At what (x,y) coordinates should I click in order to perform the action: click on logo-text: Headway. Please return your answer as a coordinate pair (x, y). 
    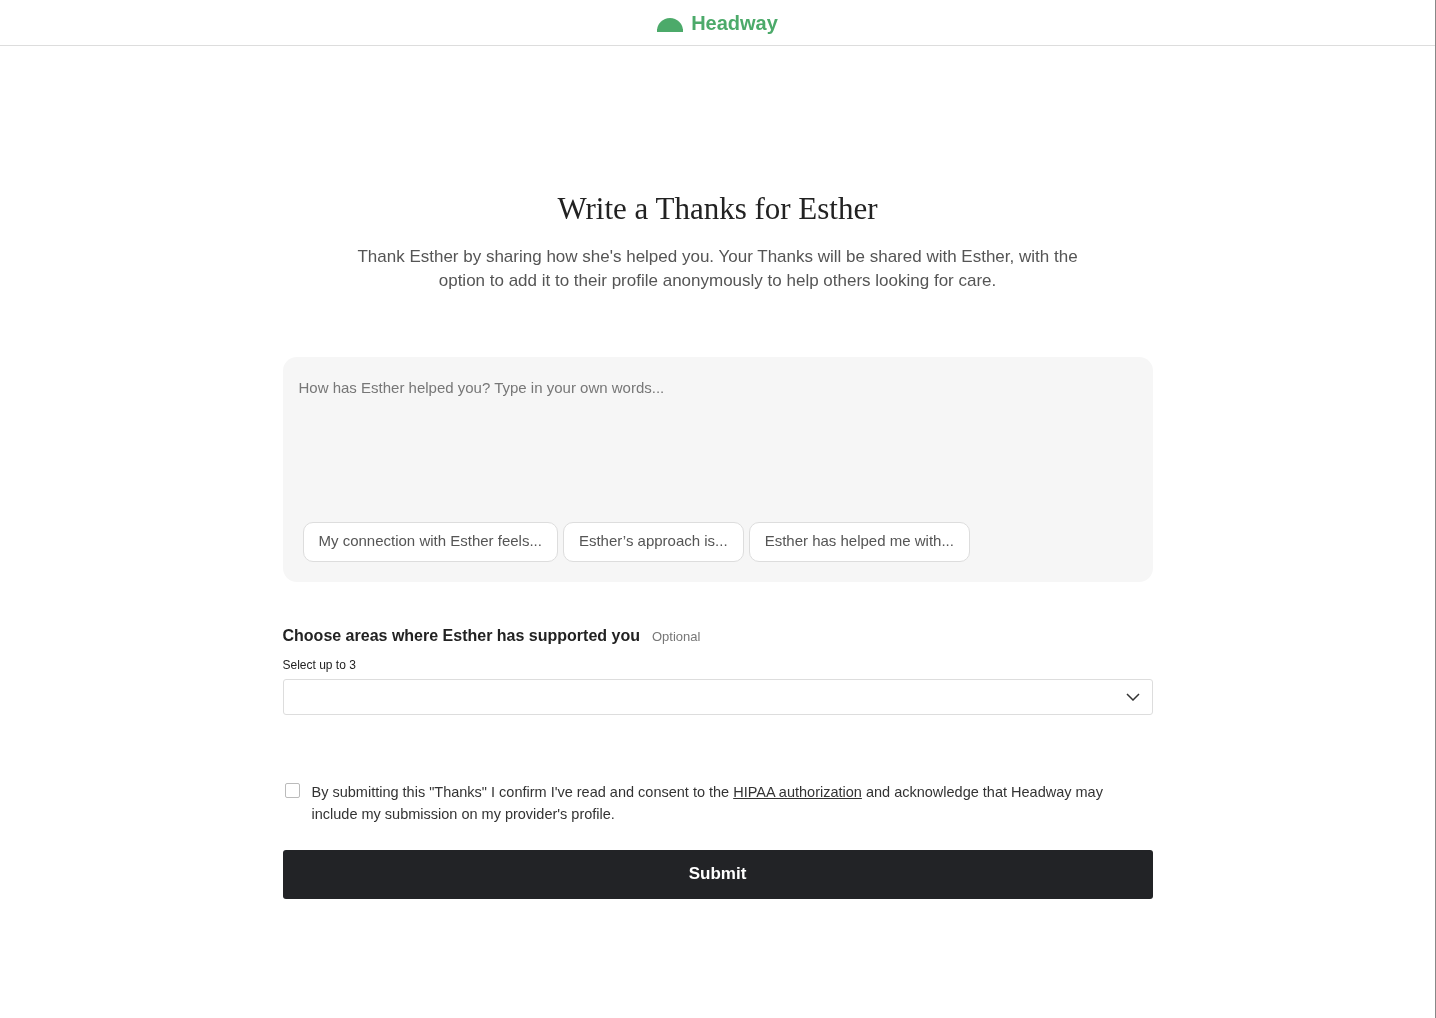
    Looking at the image, I should click on (734, 23).